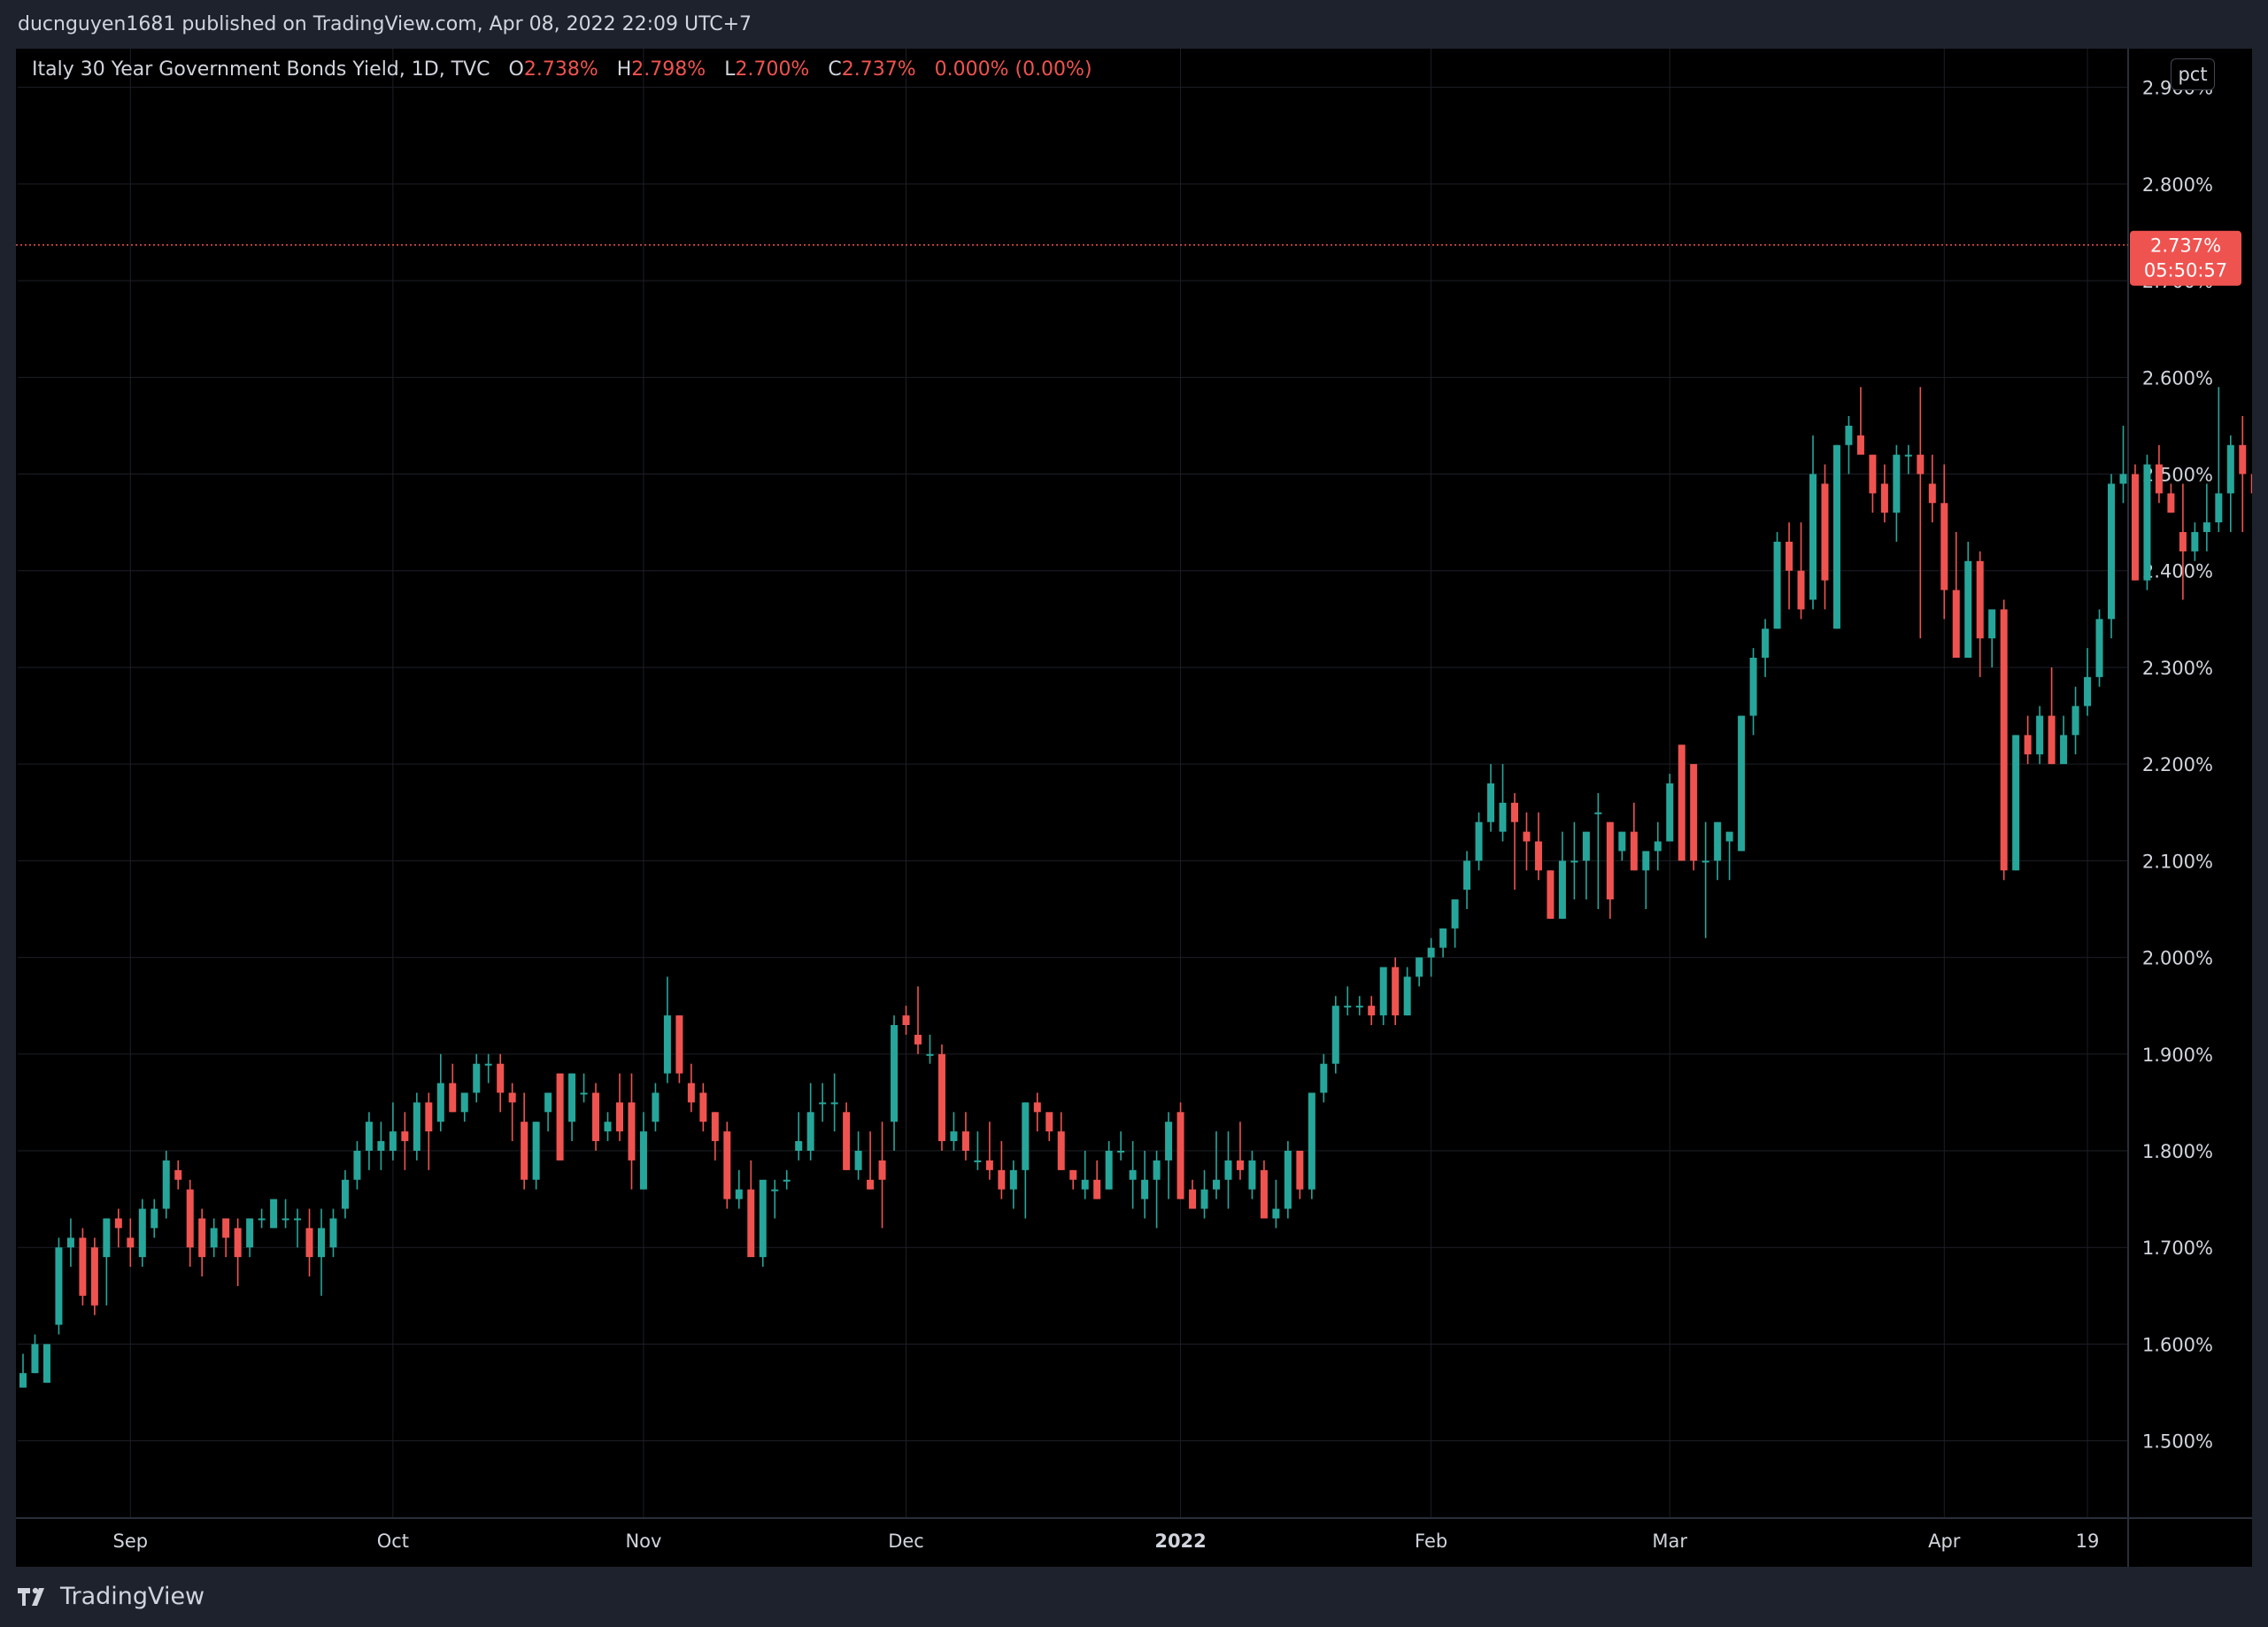 This screenshot has width=2268, height=1627. What do you see at coordinates (516, 69) in the screenshot?
I see `legend-open-label: O` at bounding box center [516, 69].